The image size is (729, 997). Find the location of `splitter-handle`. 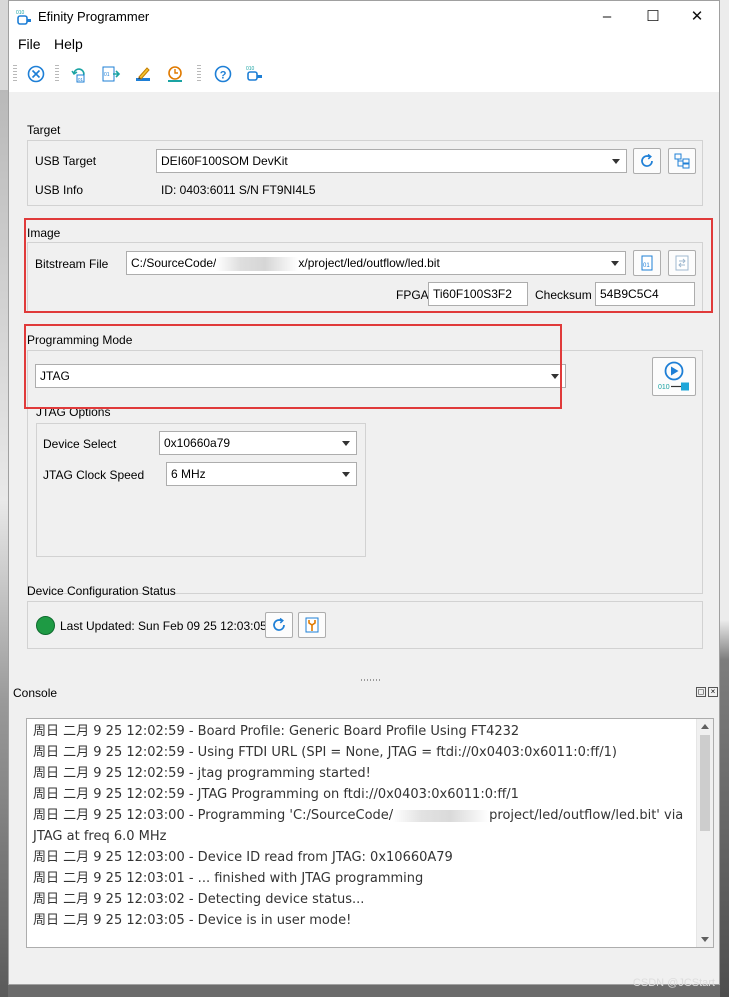

splitter-handle is located at coordinates (371, 680).